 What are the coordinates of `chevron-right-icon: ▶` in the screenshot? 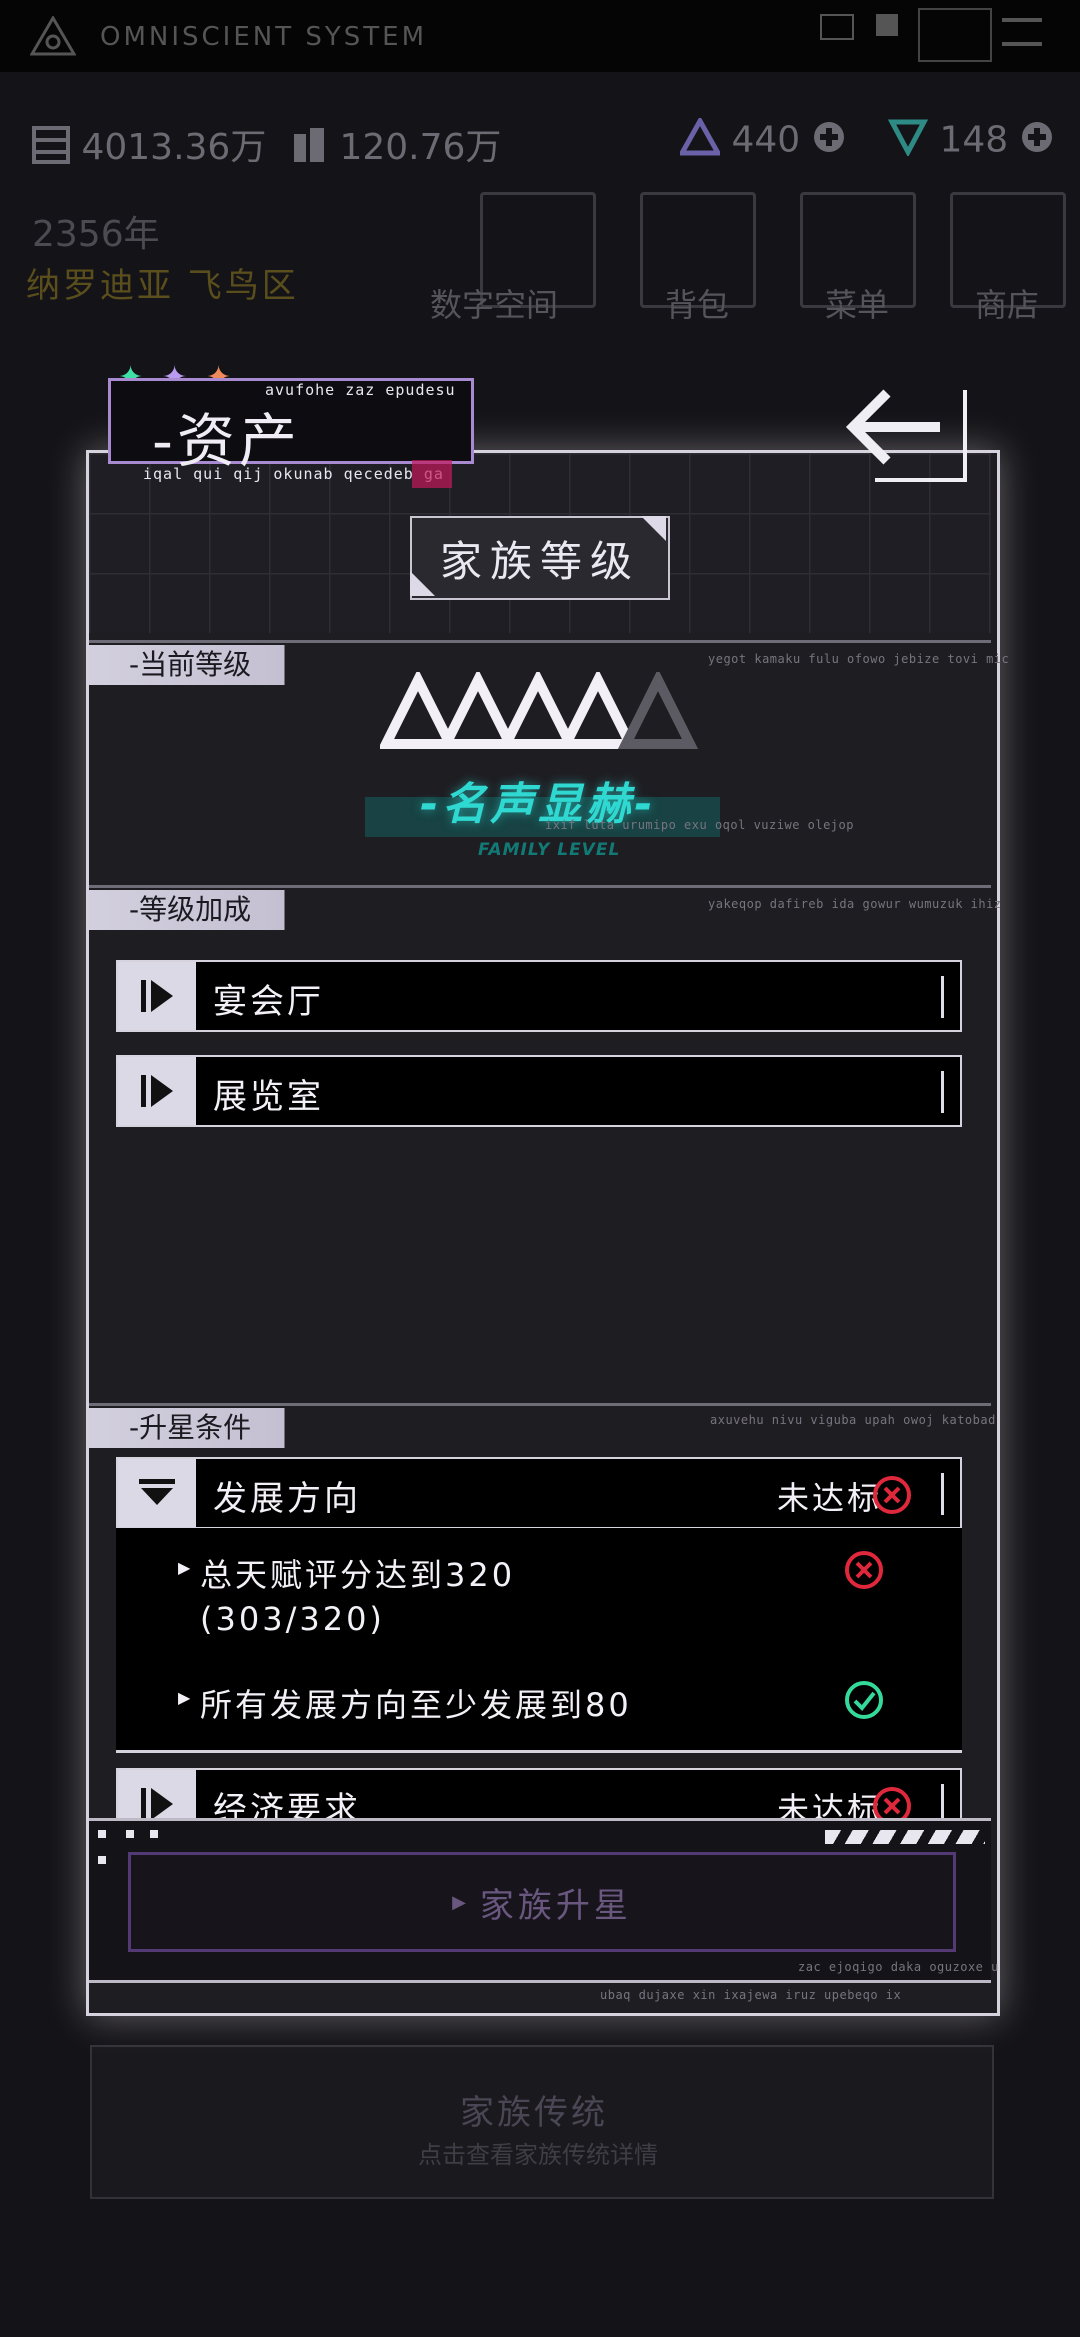 It's located at (461, 1902).